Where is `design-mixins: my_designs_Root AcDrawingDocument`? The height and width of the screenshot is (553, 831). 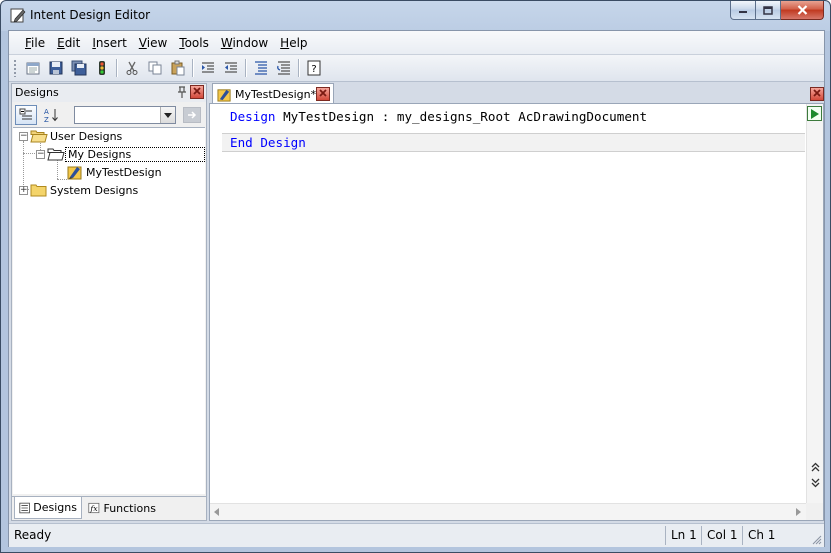 design-mixins: my_designs_Root AcDrawingDocument is located at coordinates (522, 116).